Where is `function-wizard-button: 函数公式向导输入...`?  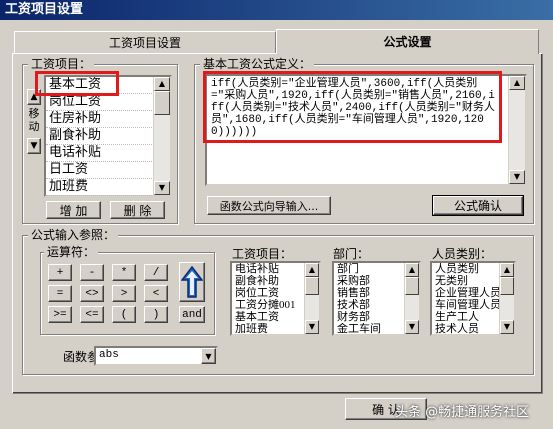 function-wizard-button: 函数公式向导输入... is located at coordinates (269, 205).